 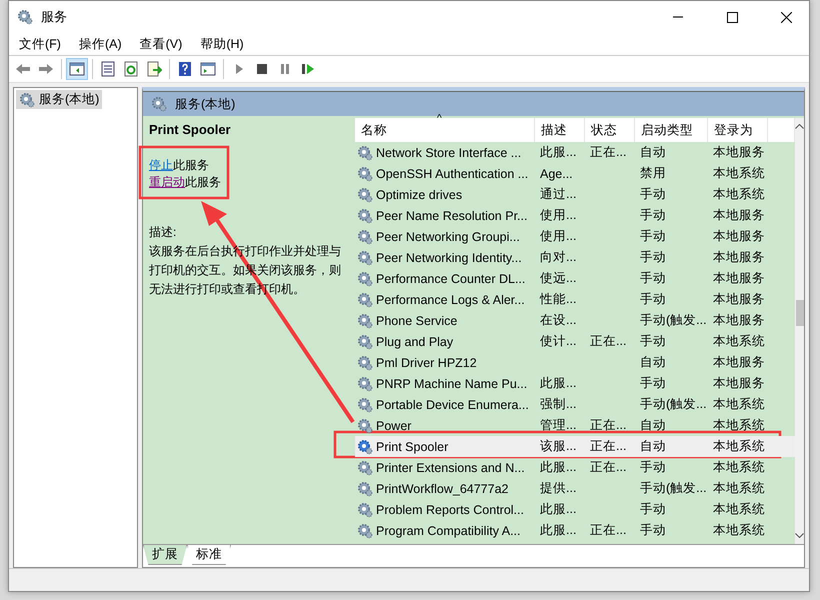 I want to click on service-row: PrintWorkflow_64777a2 提供... 手动(触发... 本地系统, so click(x=575, y=488).